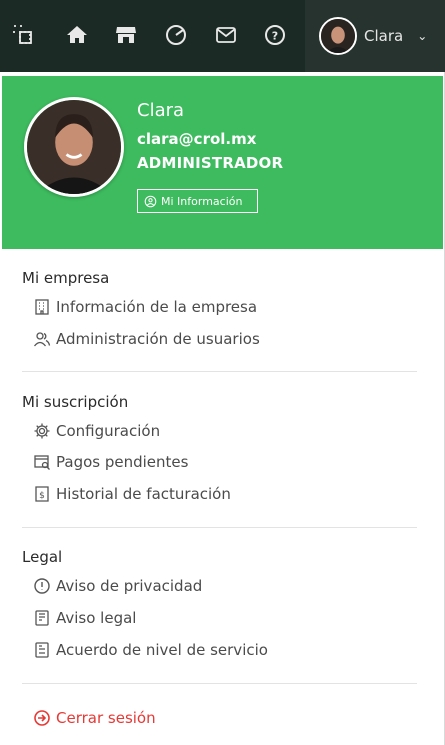 The image size is (445, 745). Describe the element at coordinates (75, 402) in the screenshot. I see `section-title-suscripcion: Mi suscripción` at that location.